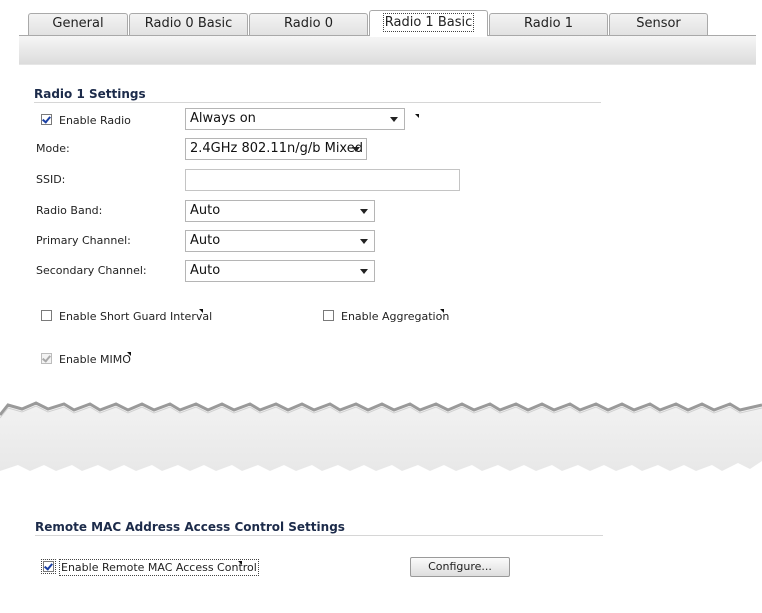 This screenshot has width=762, height=613. I want to click on tab-label: Sensor, so click(658, 23).